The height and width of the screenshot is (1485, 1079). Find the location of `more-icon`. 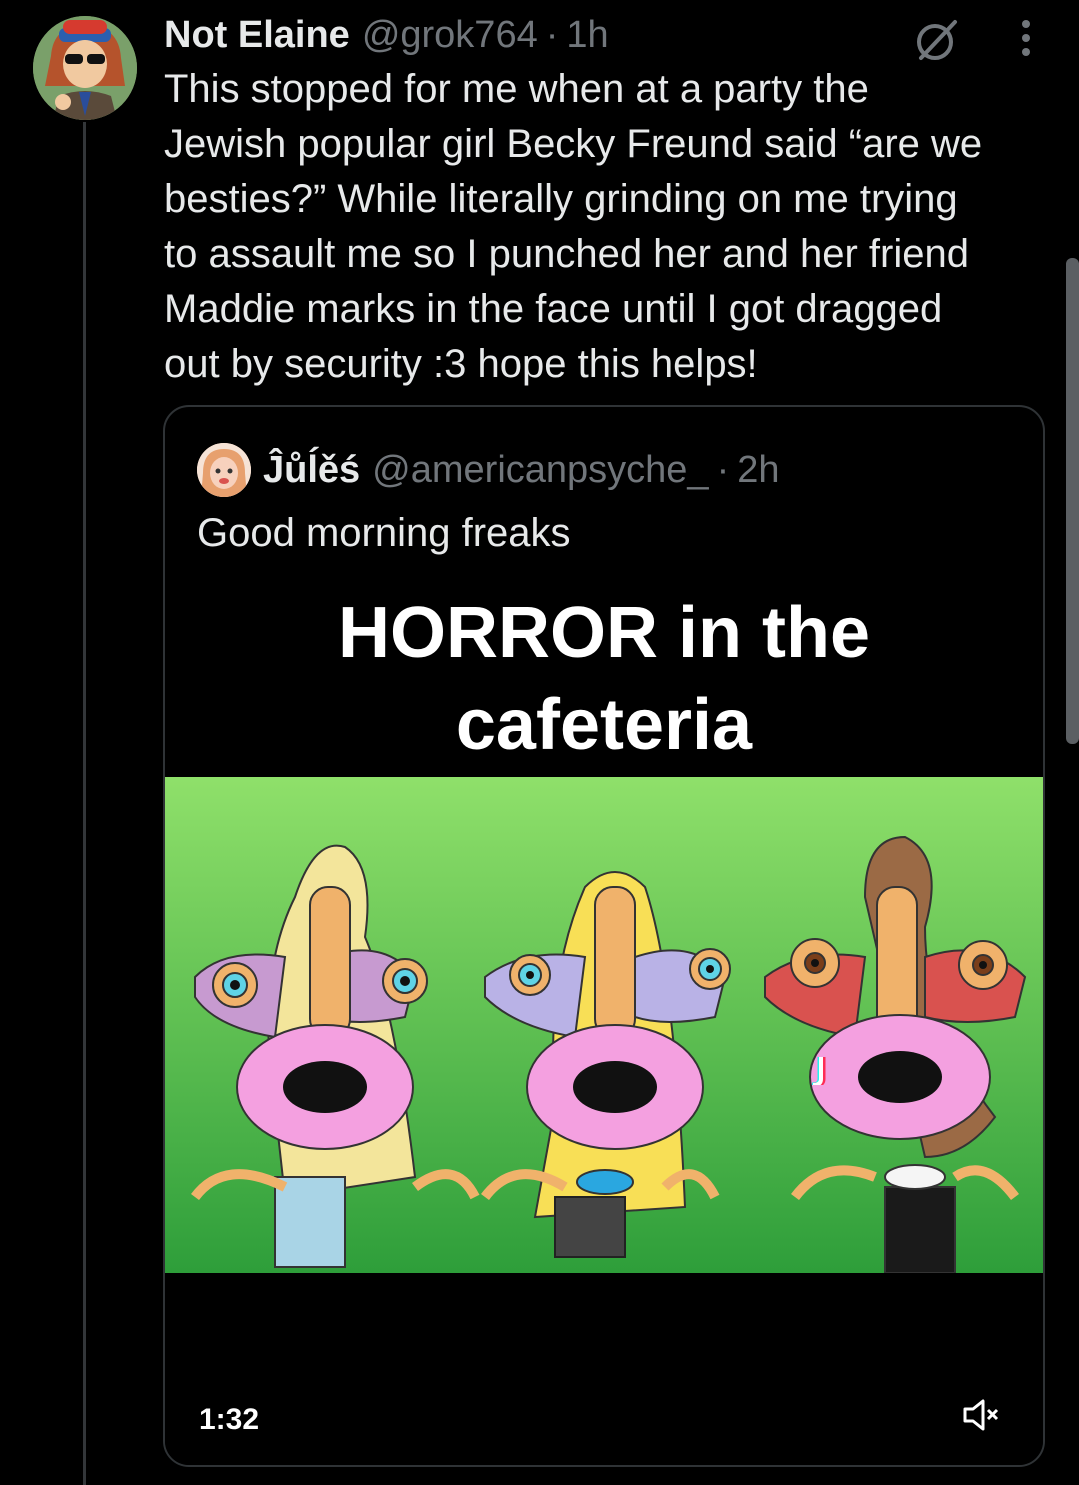

more-icon is located at coordinates (1026, 39).